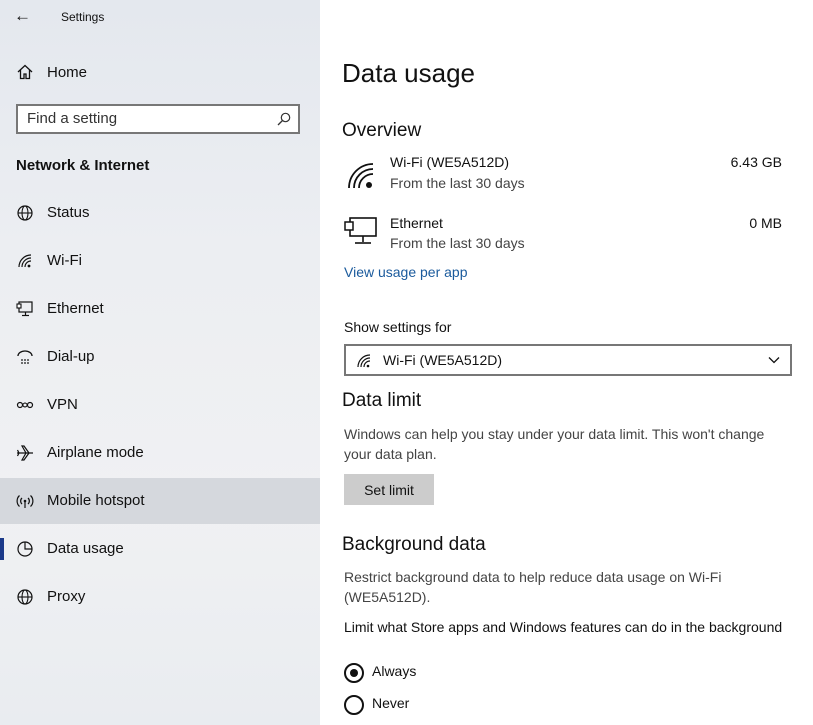 Image resolution: width=813 pixels, height=725 pixels. Describe the element at coordinates (160, 213) in the screenshot. I see `sidebar-item-status: Status` at that location.